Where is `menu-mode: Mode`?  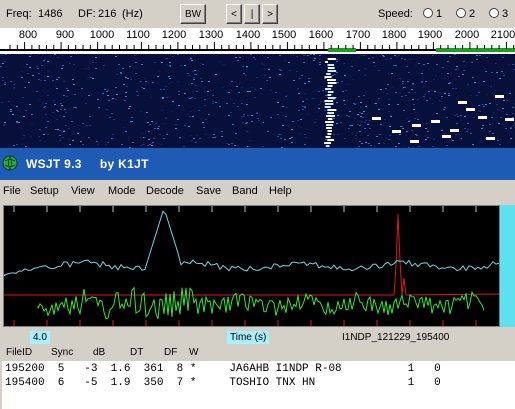
menu-mode: Mode is located at coordinates (122, 191).